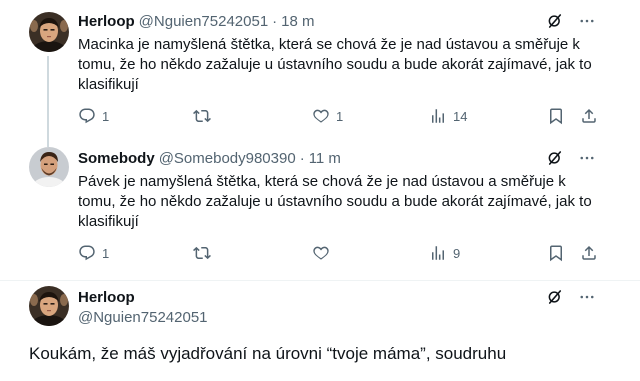 The image size is (640, 381). I want to click on tweet-header: Herloop @Nguien75242051 · 18 m, so click(196, 21).